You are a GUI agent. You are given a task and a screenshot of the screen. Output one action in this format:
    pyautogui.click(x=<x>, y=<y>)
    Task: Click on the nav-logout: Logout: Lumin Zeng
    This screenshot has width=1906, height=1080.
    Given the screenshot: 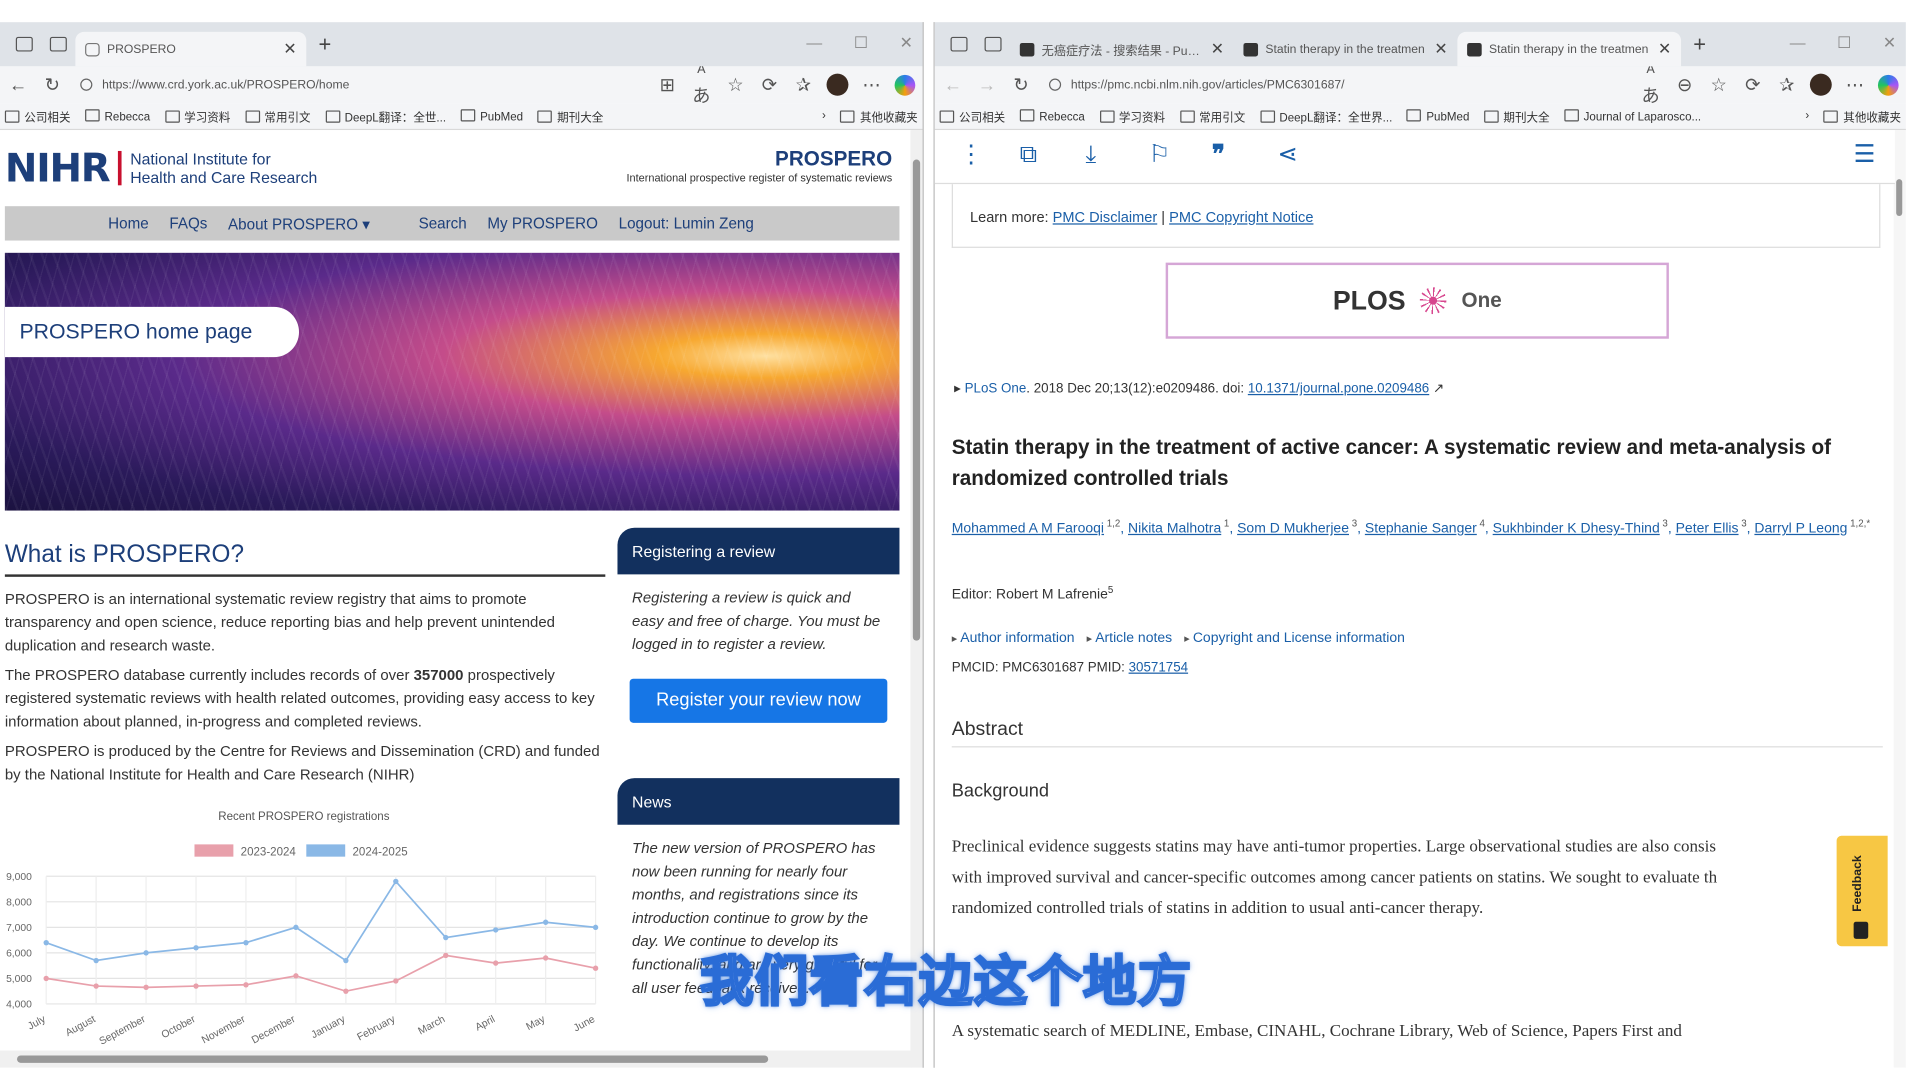 What is the action you would take?
    pyautogui.click(x=686, y=223)
    